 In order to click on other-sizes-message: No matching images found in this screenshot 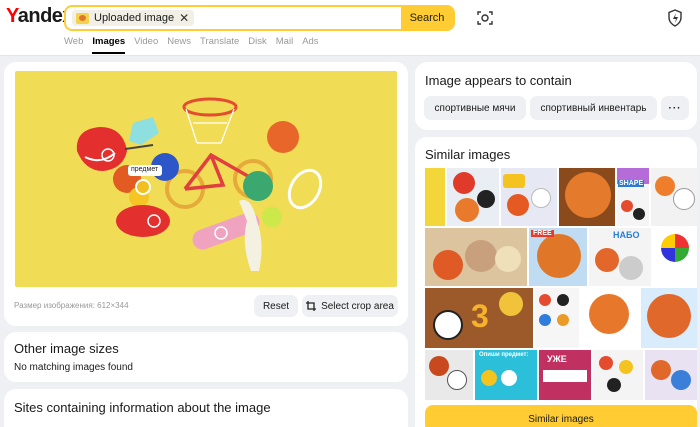, I will do `click(73, 367)`.